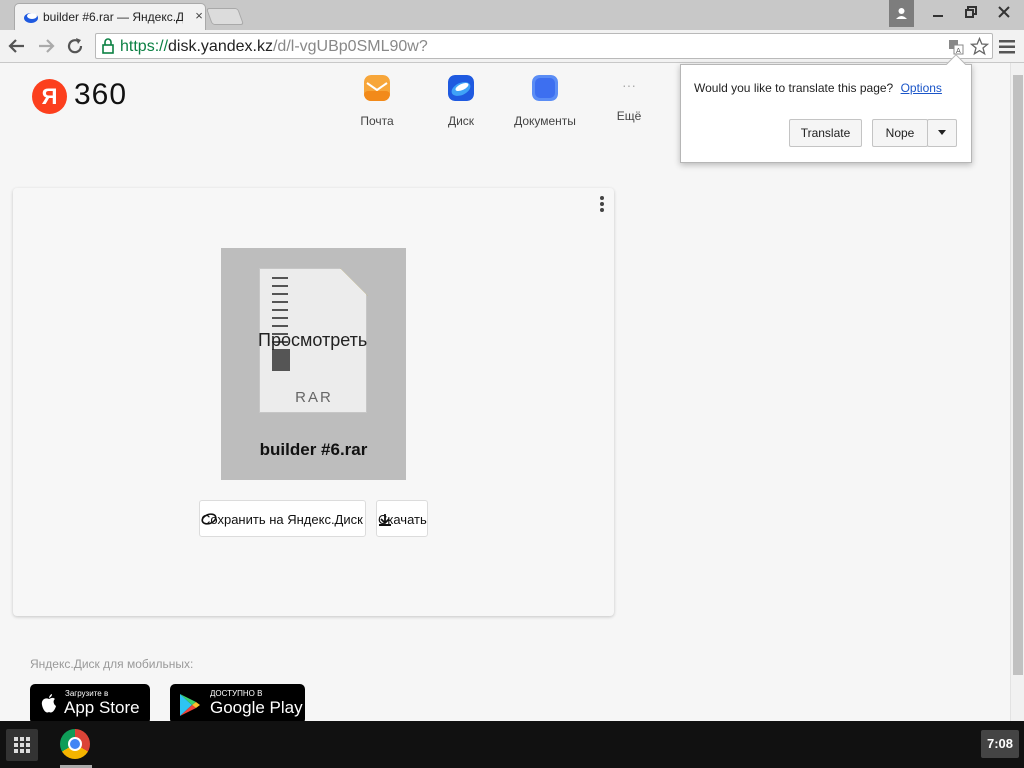 The image size is (1024, 768). I want to click on service-documents-label: Документы, so click(545, 121).